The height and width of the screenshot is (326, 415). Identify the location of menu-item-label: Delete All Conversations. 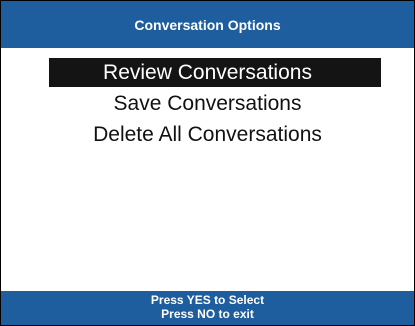
(207, 134).